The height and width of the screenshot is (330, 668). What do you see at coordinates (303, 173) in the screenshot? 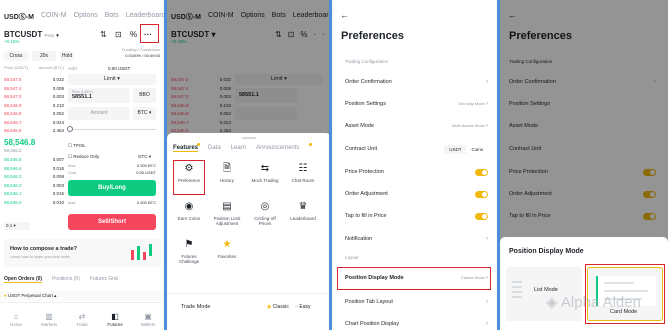
I see `feature-chat-room: ☷ Chat Room` at bounding box center [303, 173].